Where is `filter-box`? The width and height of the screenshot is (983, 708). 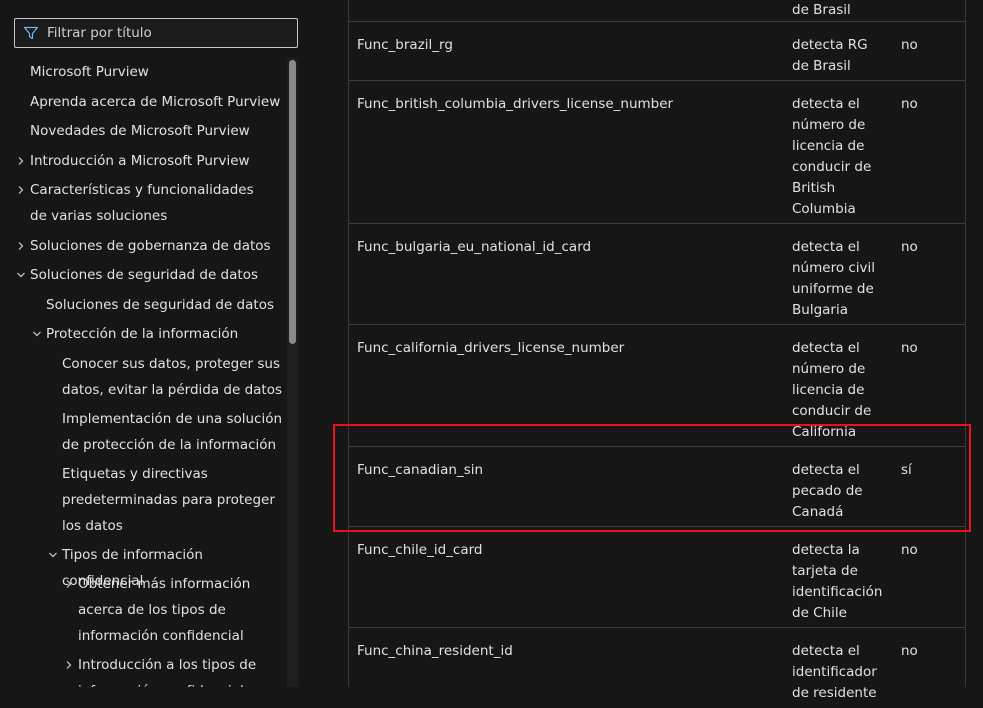
filter-box is located at coordinates (156, 33).